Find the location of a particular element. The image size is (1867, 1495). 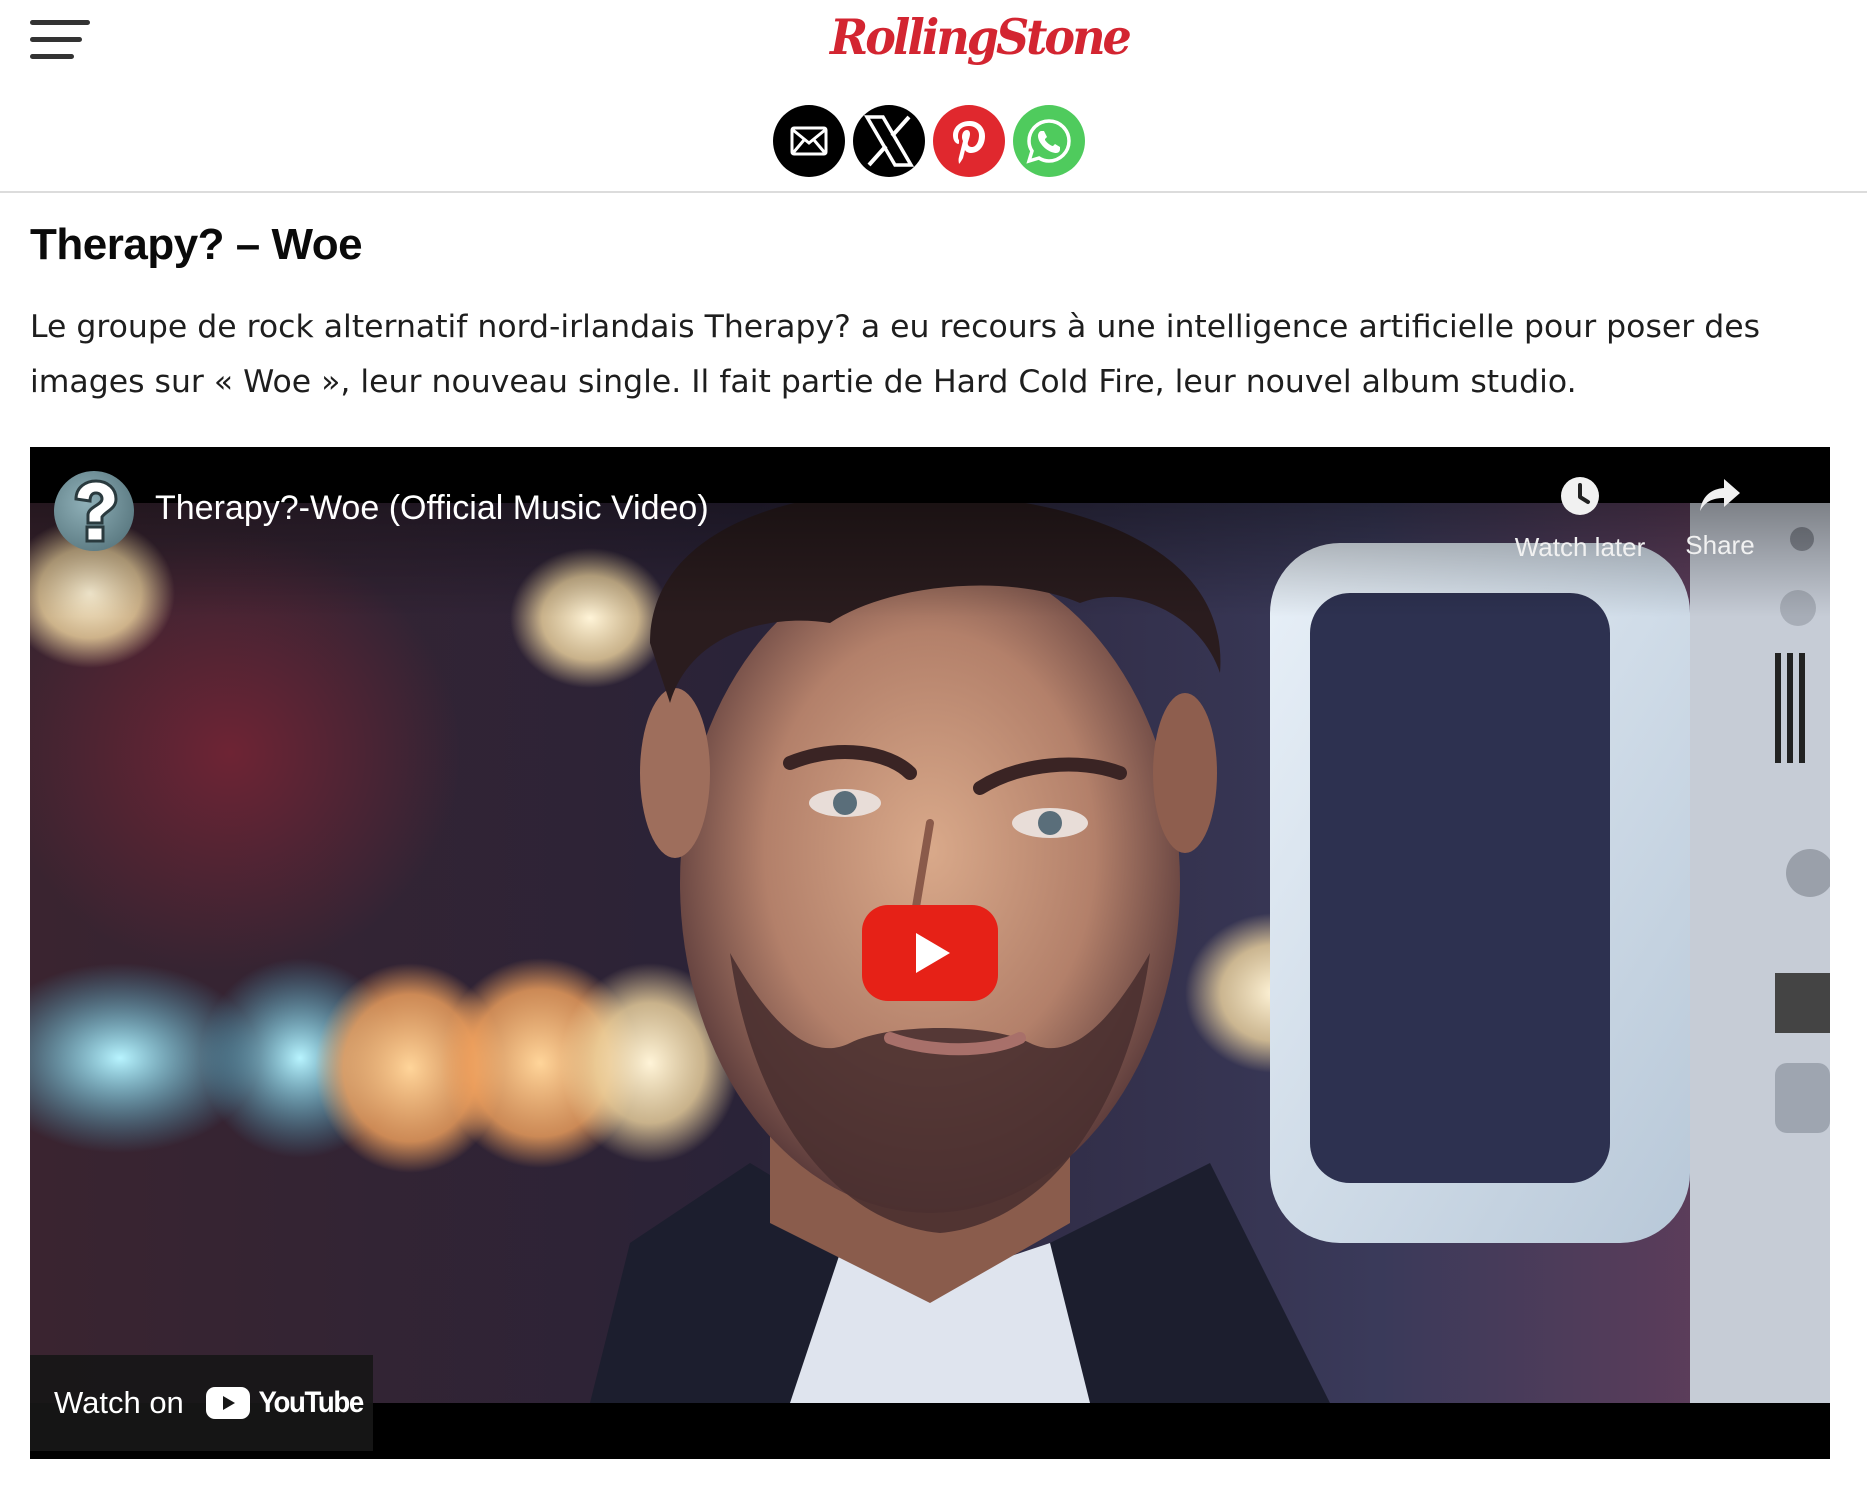

question-mark-icon is located at coordinates (96, 511).